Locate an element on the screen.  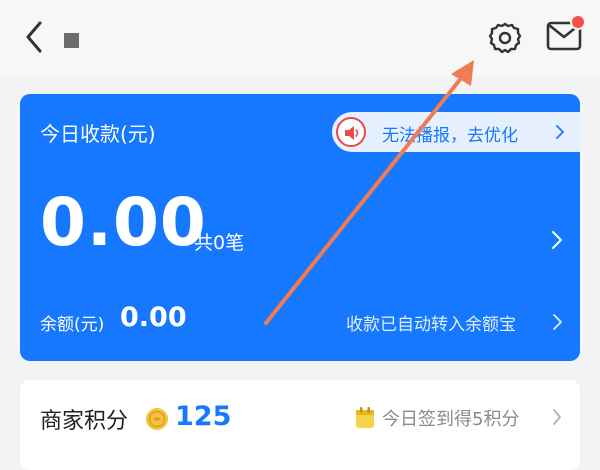
broadcast-notice: 无法播报，去优化 is located at coordinates (456, 132).